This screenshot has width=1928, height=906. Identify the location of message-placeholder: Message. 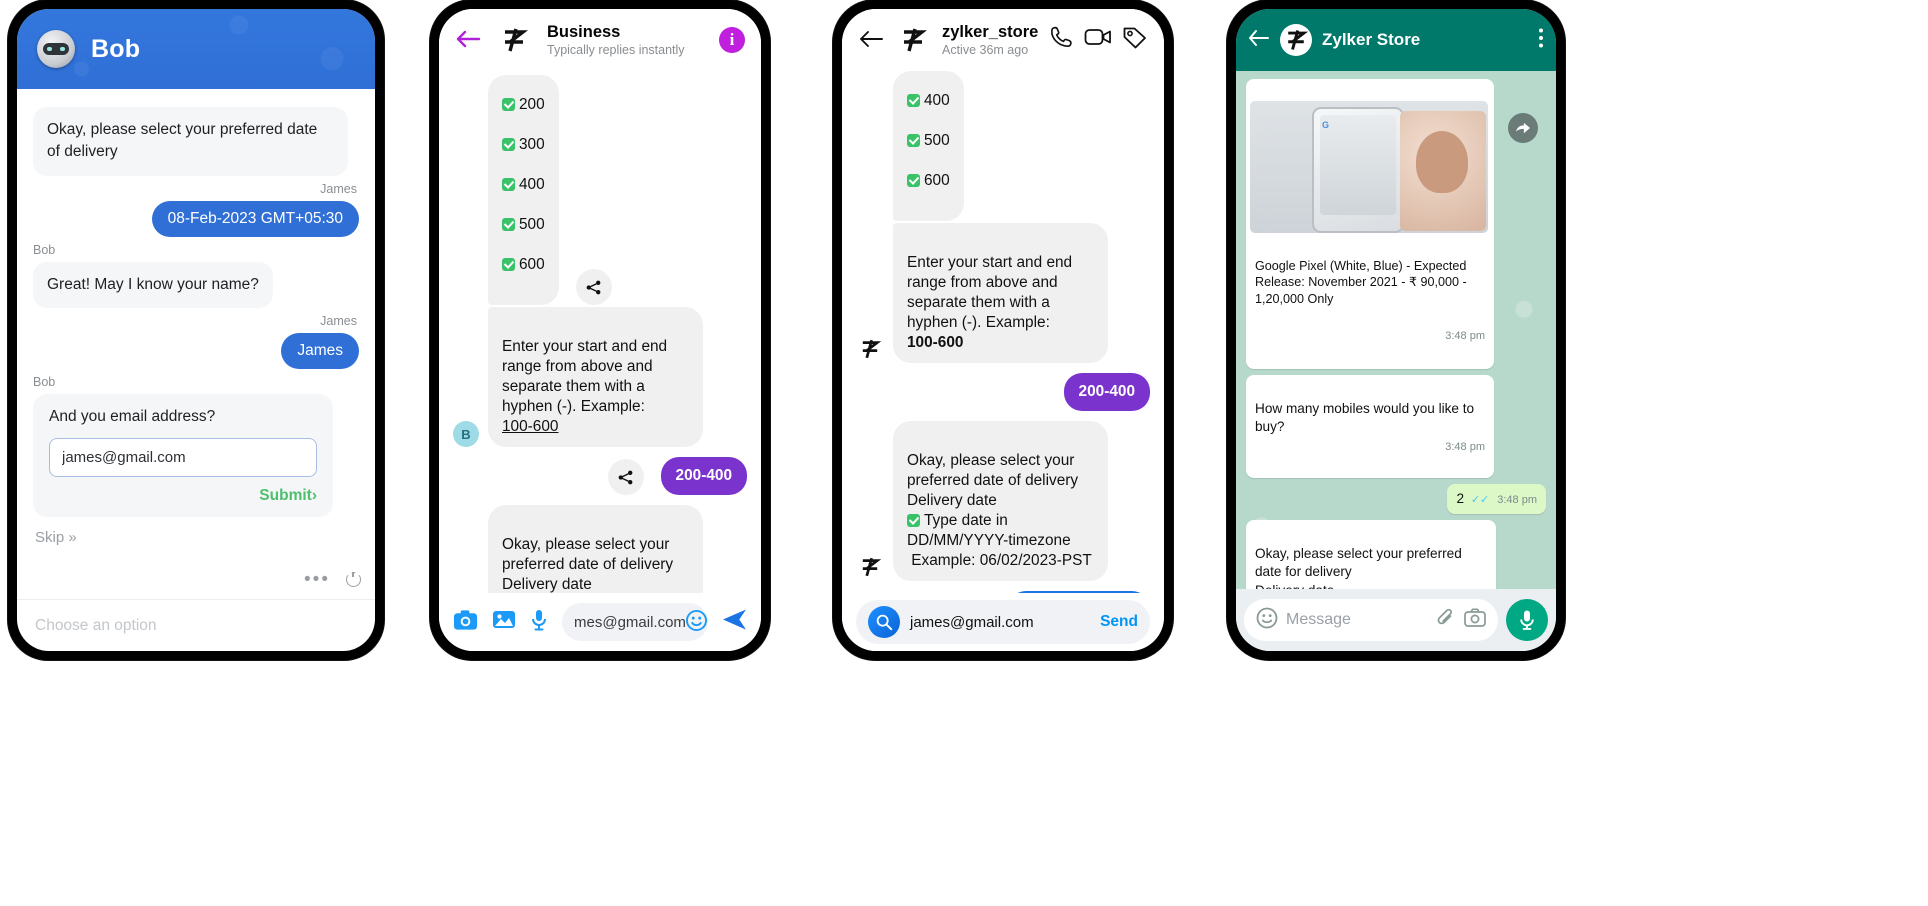
(1318, 619).